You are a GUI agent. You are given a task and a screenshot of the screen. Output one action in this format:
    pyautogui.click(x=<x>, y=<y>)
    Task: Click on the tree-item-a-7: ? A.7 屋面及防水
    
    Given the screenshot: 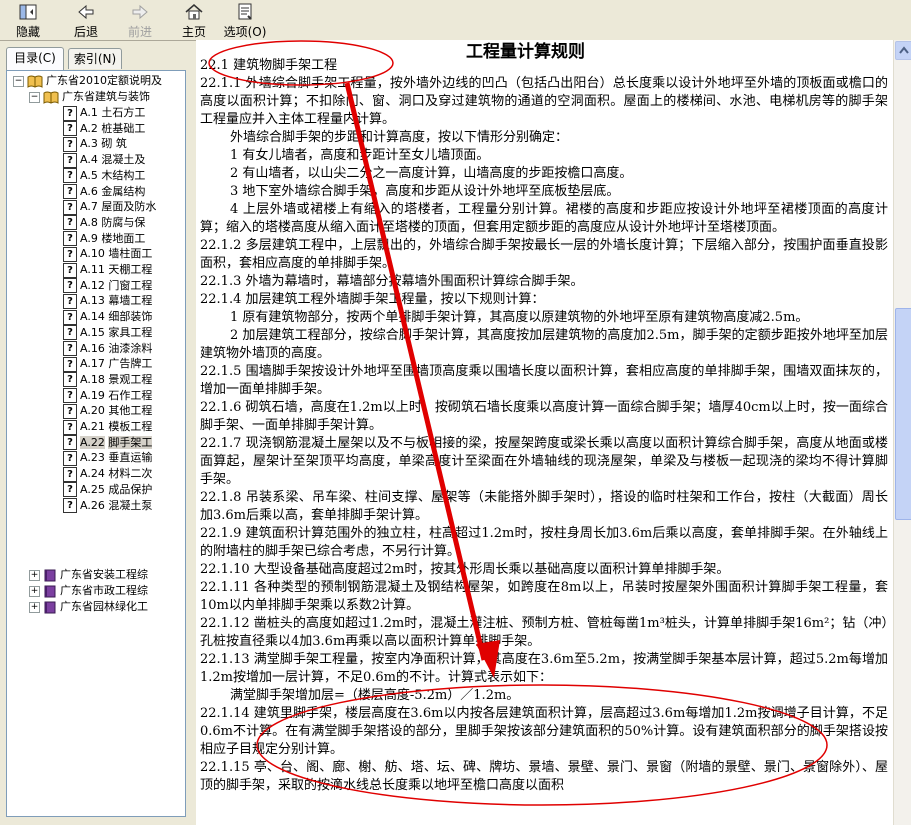 What is the action you would take?
    pyautogui.click(x=109, y=207)
    